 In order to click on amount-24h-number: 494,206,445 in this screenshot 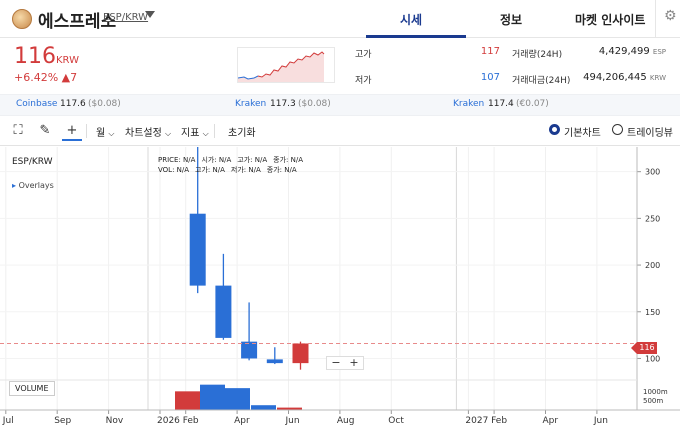, I will do `click(615, 77)`.